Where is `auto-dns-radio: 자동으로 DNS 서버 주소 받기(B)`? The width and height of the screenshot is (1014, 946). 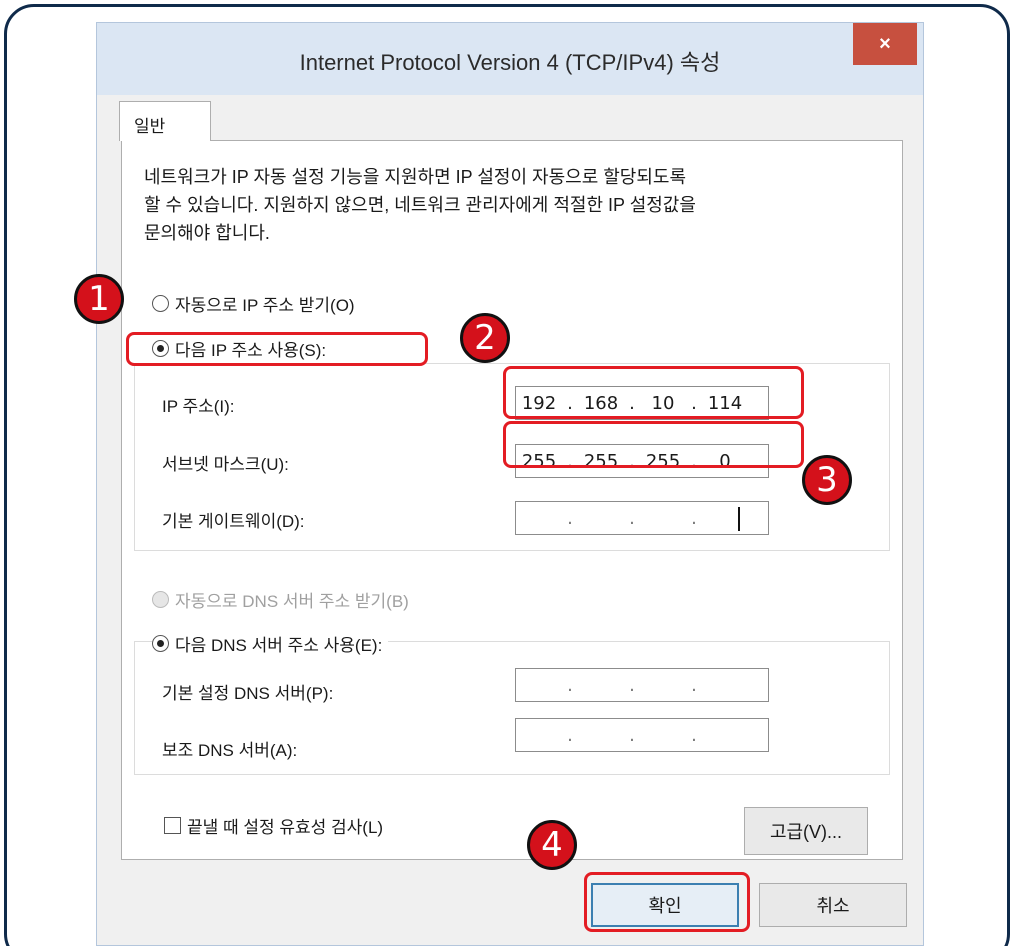 auto-dns-radio: 자동으로 DNS 서버 주소 받기(B) is located at coordinates (280, 599).